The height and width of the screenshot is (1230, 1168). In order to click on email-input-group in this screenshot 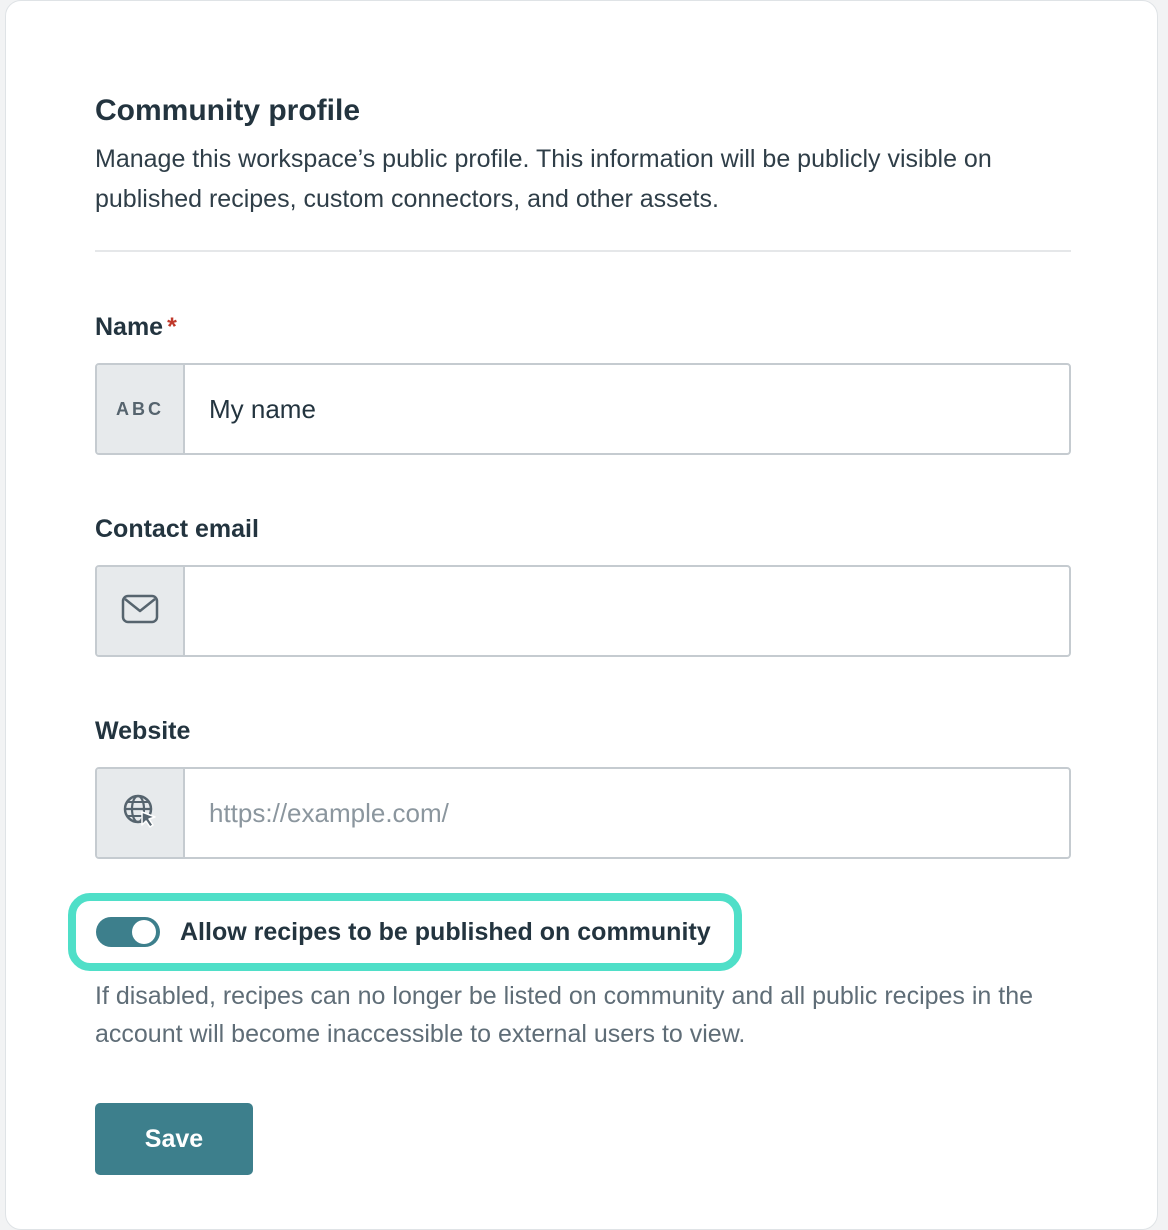, I will do `click(583, 611)`.